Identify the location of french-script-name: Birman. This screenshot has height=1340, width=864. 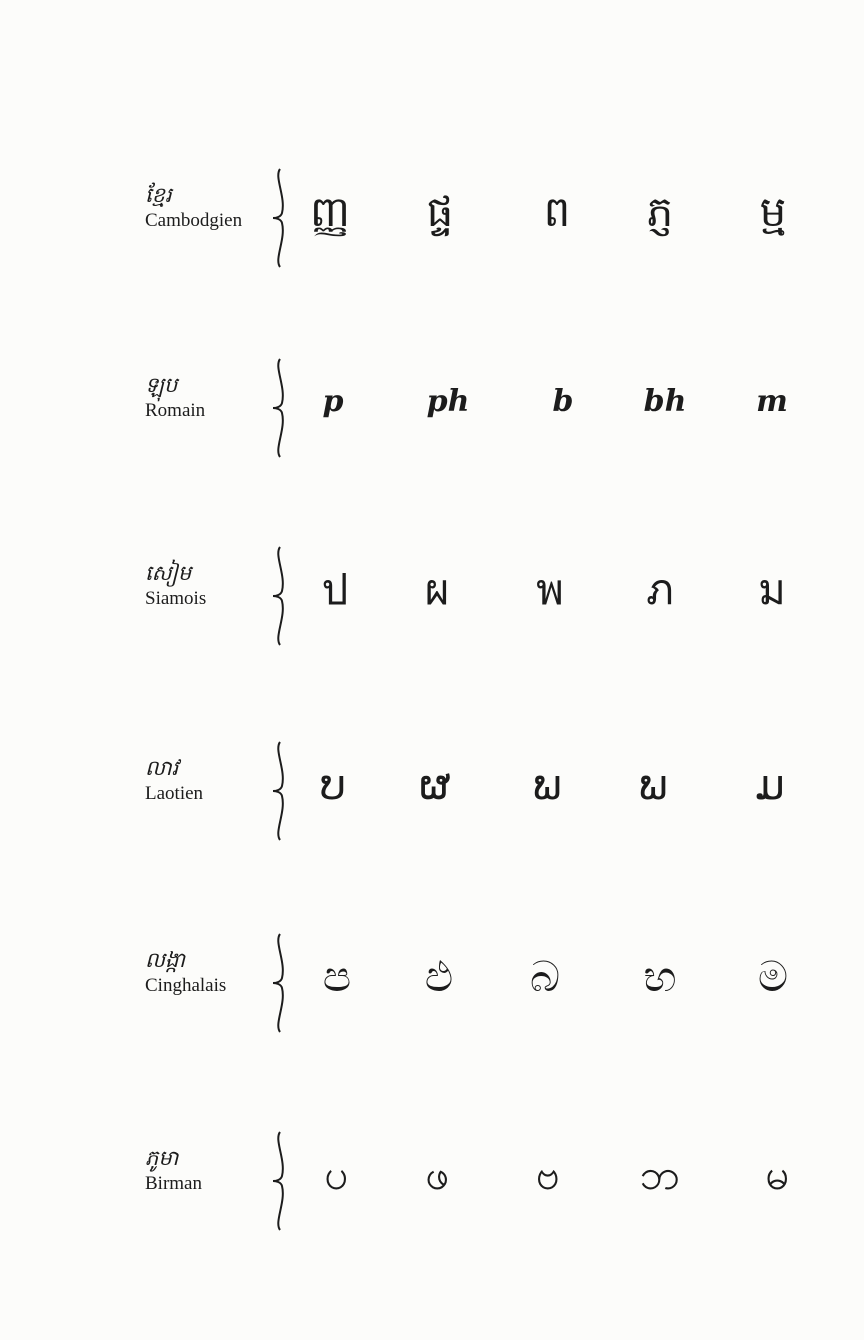
(173, 1183).